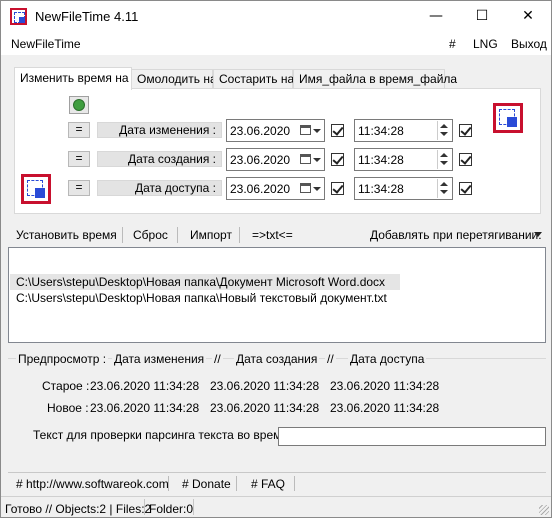 The height and width of the screenshot is (518, 552). I want to click on refresh-icon, so click(79, 105).